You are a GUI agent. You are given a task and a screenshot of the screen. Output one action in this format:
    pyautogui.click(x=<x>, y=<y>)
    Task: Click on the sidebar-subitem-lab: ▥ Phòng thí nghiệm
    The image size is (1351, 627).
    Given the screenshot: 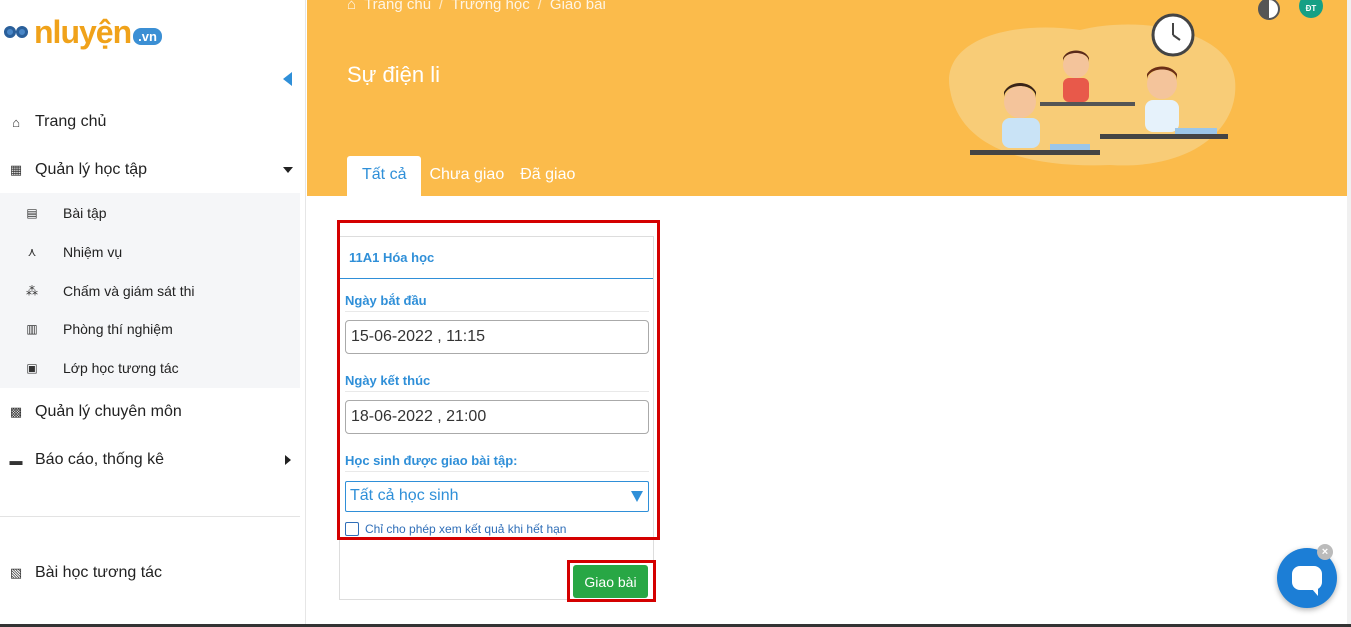 What is the action you would take?
    pyautogui.click(x=150, y=329)
    